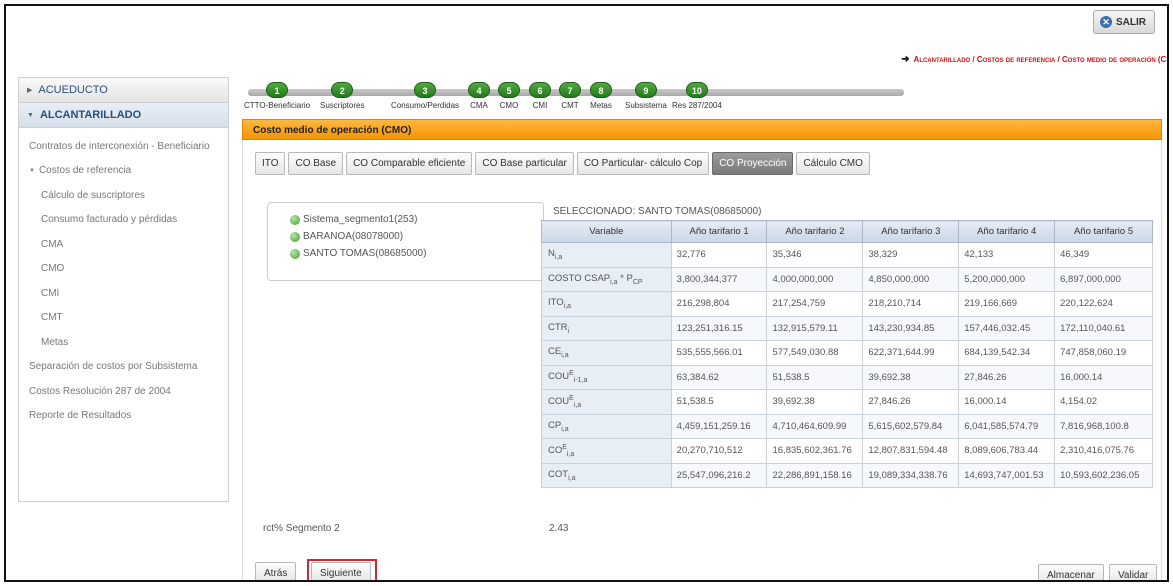 The image size is (1173, 586). Describe the element at coordinates (697, 96) in the screenshot. I see `step-res-287: 10 Res 287/2004` at that location.